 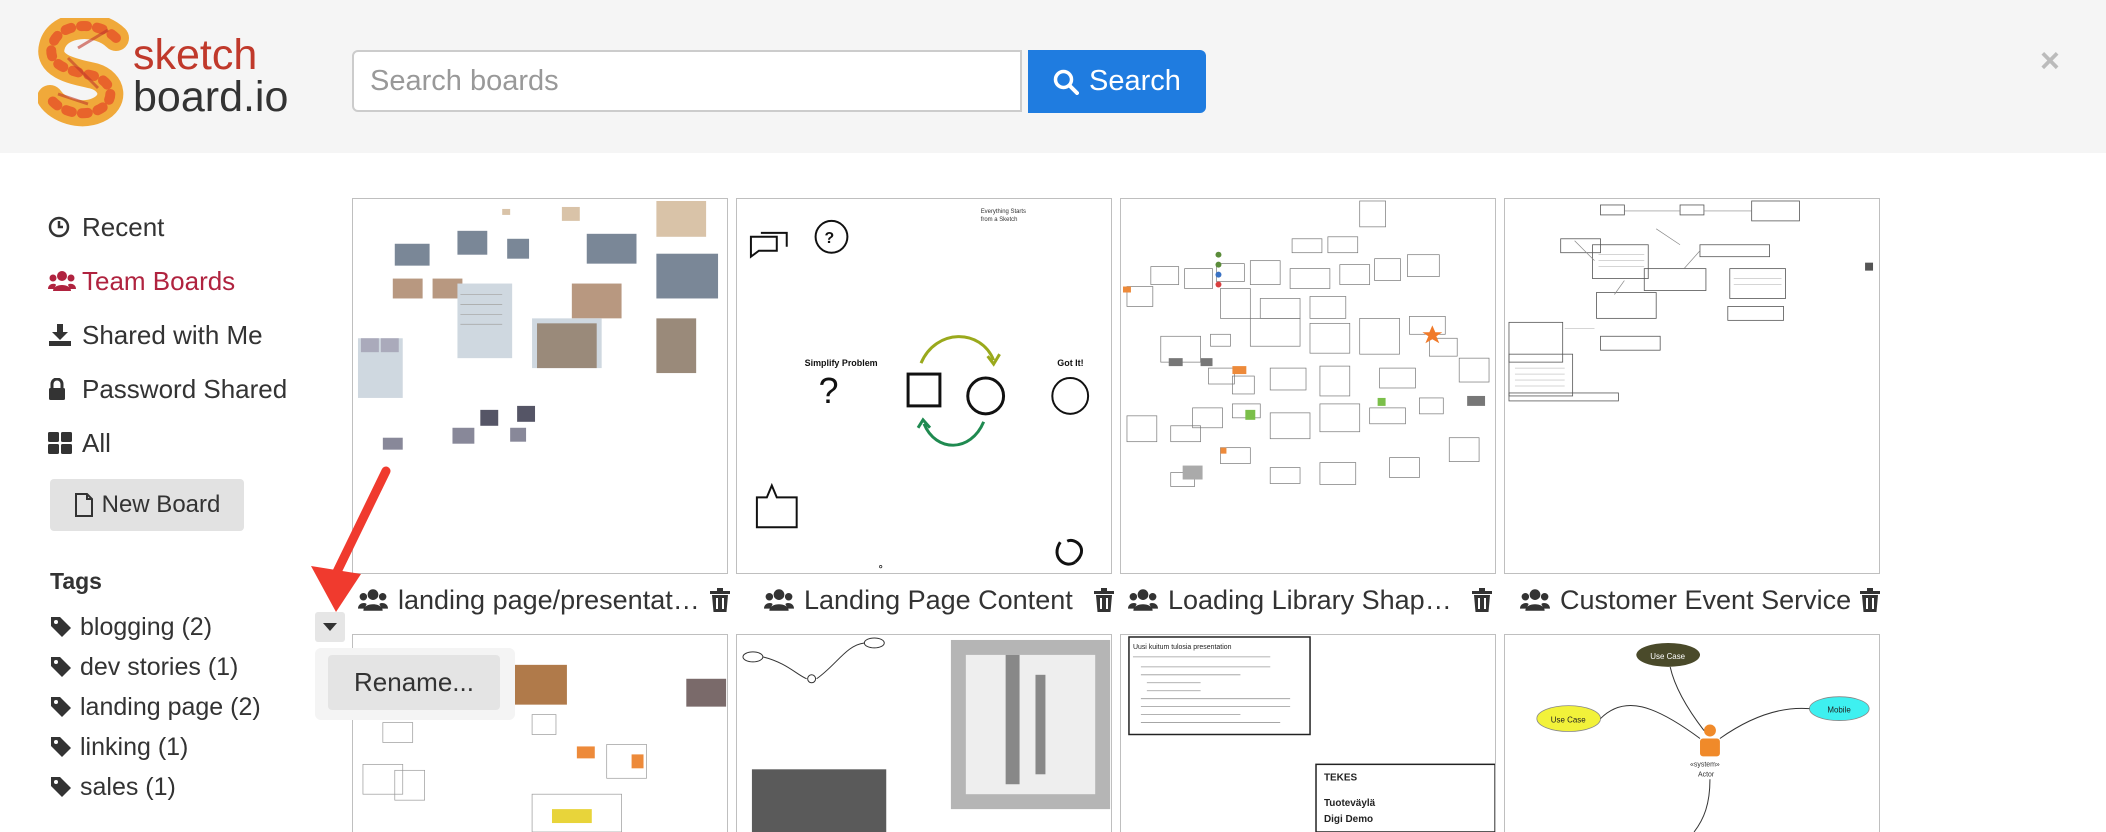 What do you see at coordinates (1703, 737) in the screenshot?
I see `board-preview-image: Use Case Use Case Mobile «system» Actor` at bounding box center [1703, 737].